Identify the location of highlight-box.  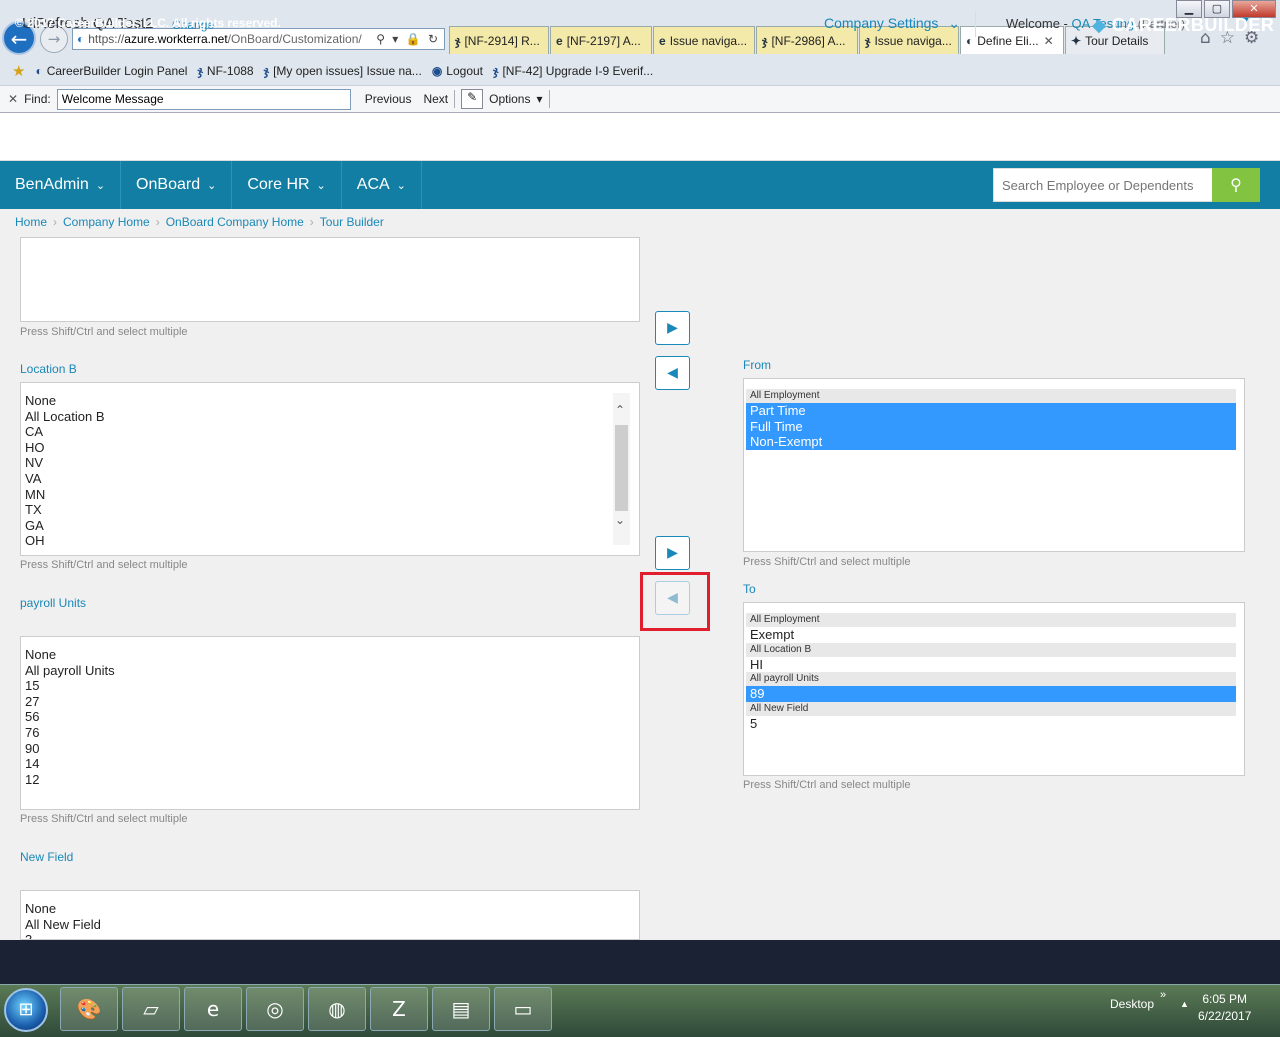
(675, 601).